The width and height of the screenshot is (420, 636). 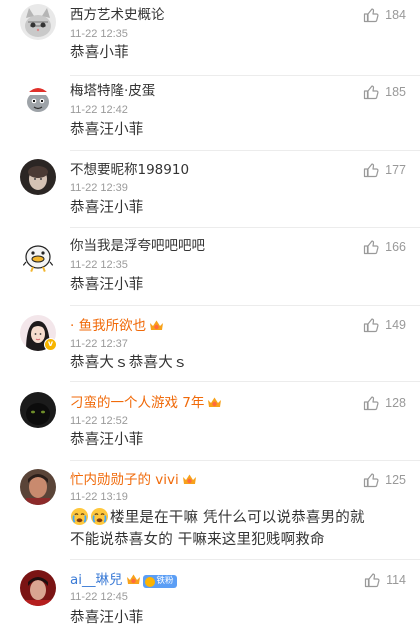 I want to click on comment-text: 恭喜大ｓ恭喜大ｓ, so click(x=129, y=363).